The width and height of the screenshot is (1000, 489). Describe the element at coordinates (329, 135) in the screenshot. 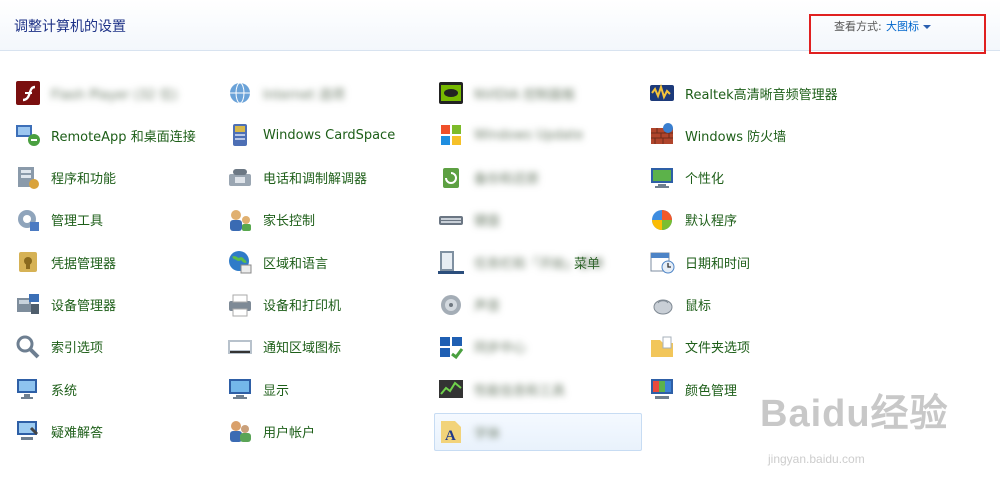

I see `control-panel-item-label: Windows CardSpace` at that location.